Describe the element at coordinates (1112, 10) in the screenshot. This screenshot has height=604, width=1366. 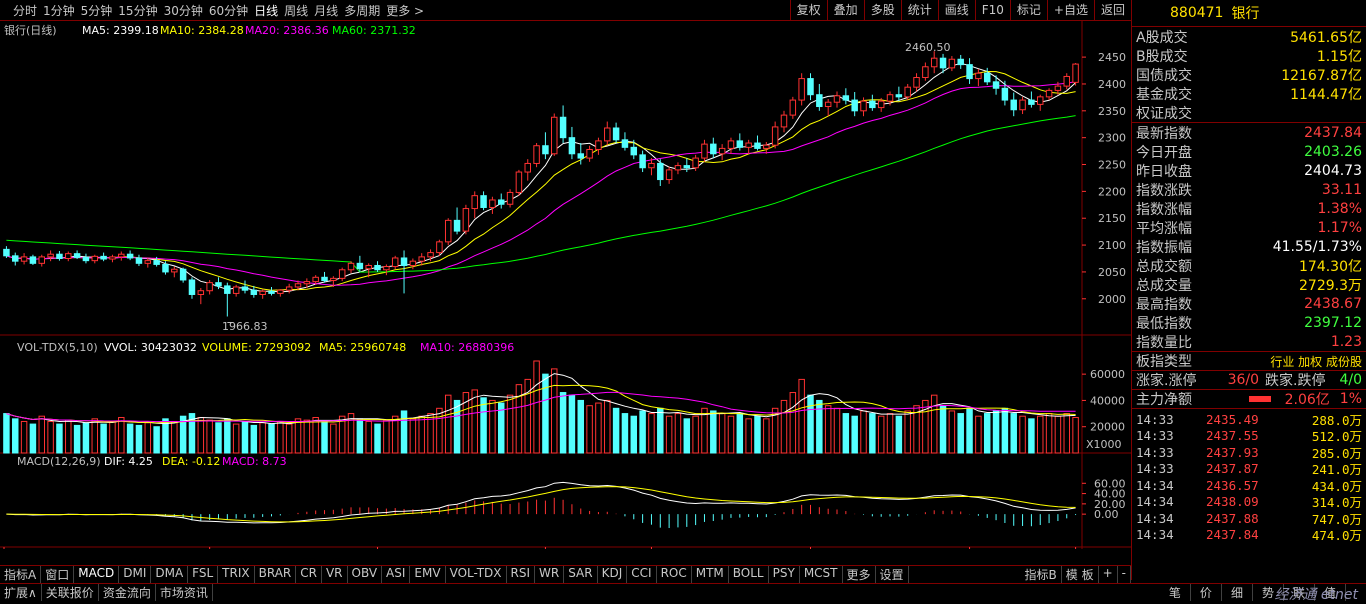
I see `toolbar-button-8: 返回` at that location.